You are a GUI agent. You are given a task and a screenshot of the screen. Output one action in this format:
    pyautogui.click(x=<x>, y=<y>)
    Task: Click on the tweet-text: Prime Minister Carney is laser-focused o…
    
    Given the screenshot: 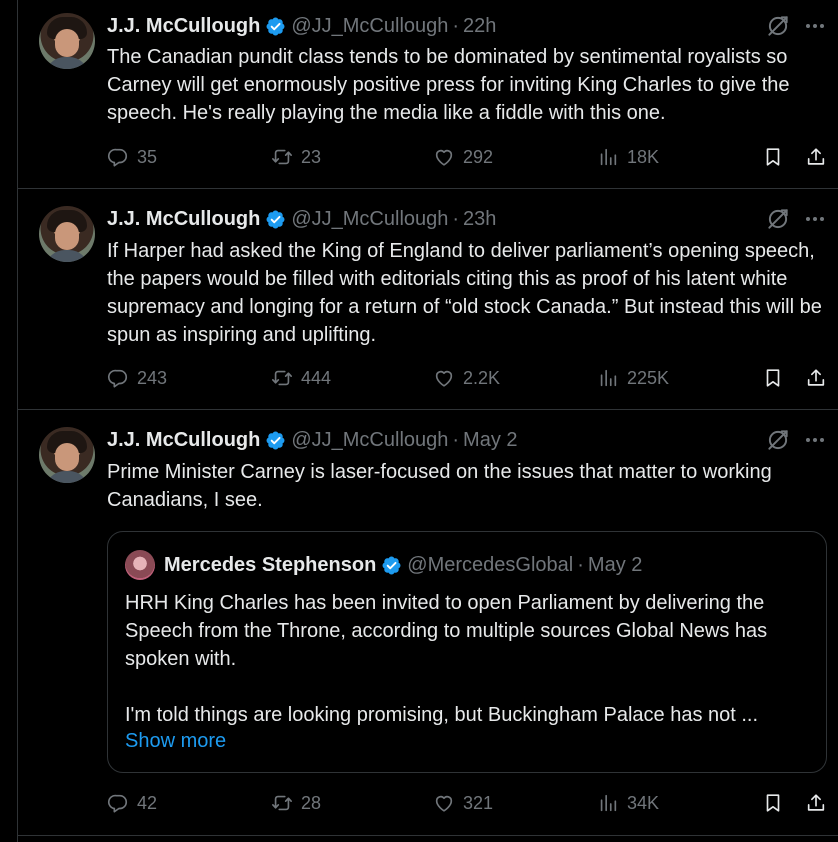 What is the action you would take?
    pyautogui.click(x=439, y=486)
    